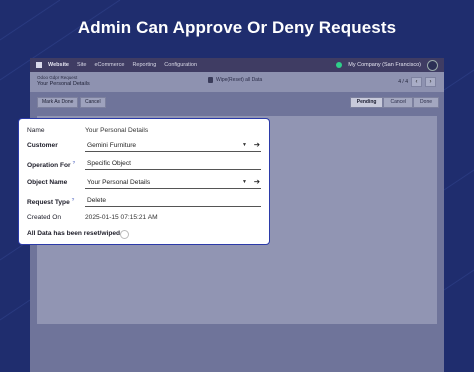 The image size is (474, 372). What do you see at coordinates (112, 145) in the screenshot?
I see `customer-value: Gemini Furniture` at bounding box center [112, 145].